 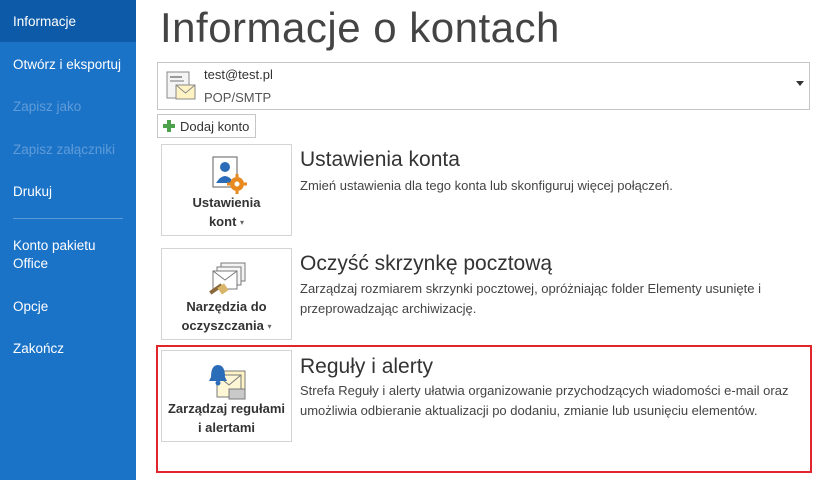 What do you see at coordinates (360, 27) in the screenshot?
I see `page-title: Informacje o kontach` at bounding box center [360, 27].